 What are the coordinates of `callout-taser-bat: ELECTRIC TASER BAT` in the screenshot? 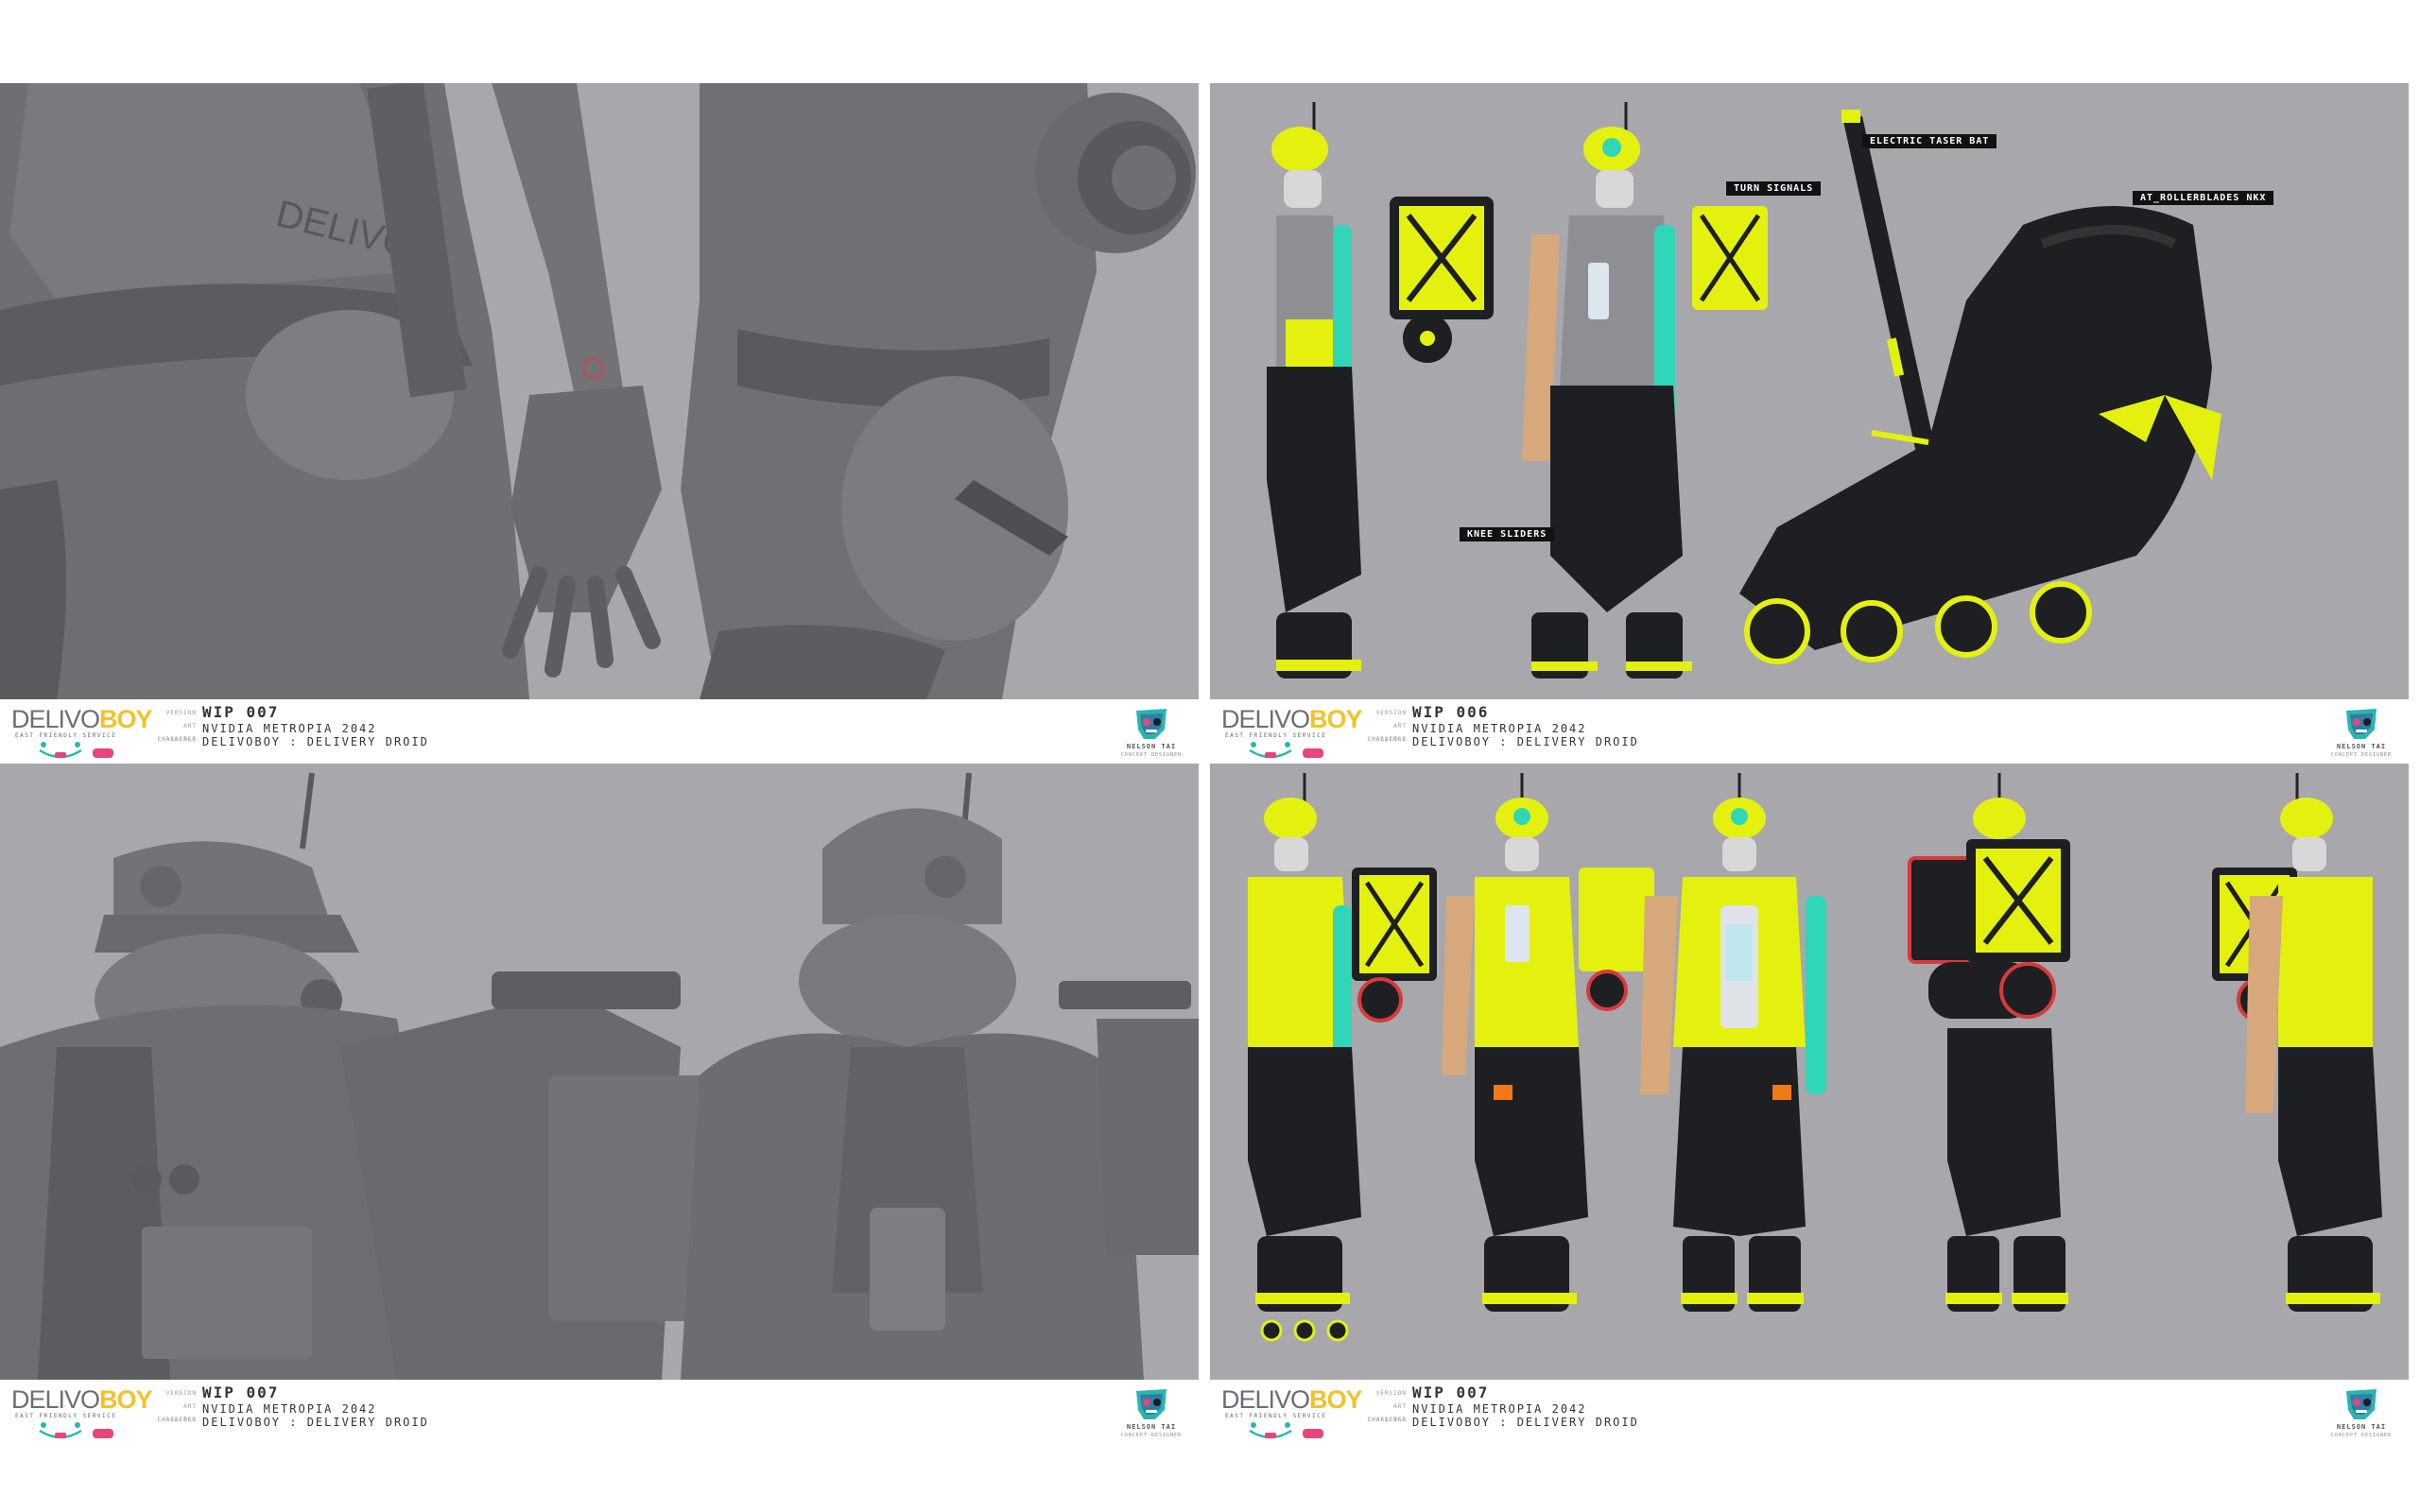 It's located at (1929, 141).